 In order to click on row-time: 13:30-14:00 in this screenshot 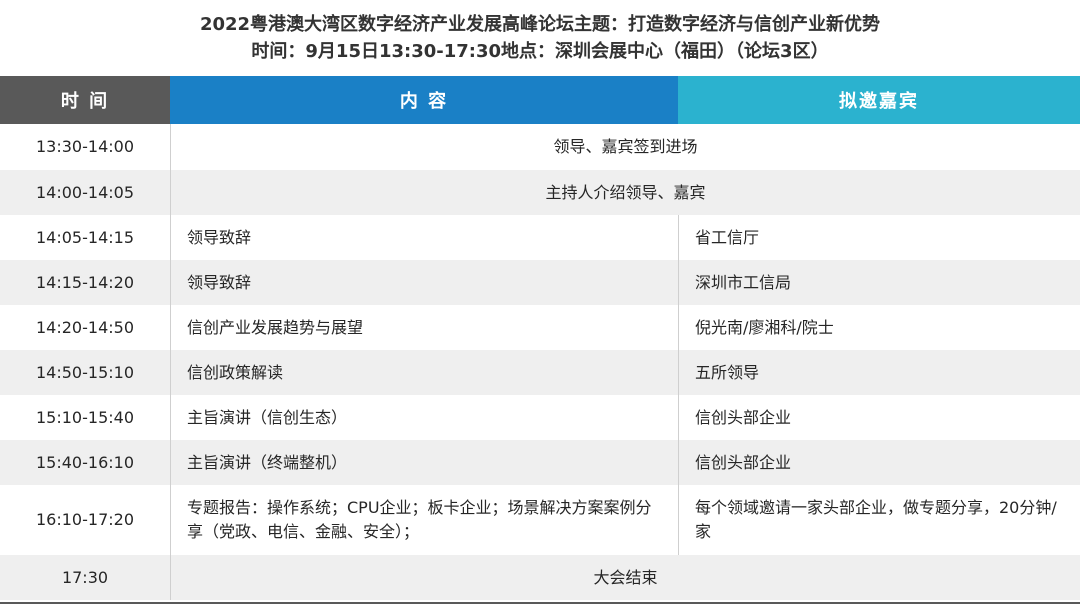, I will do `click(85, 146)`.